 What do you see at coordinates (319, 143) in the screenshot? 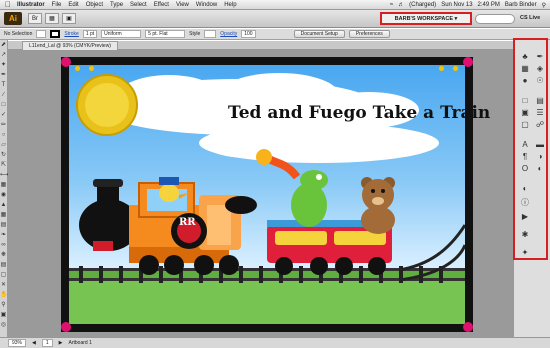
I see `cloud-bottom` at bounding box center [319, 143].